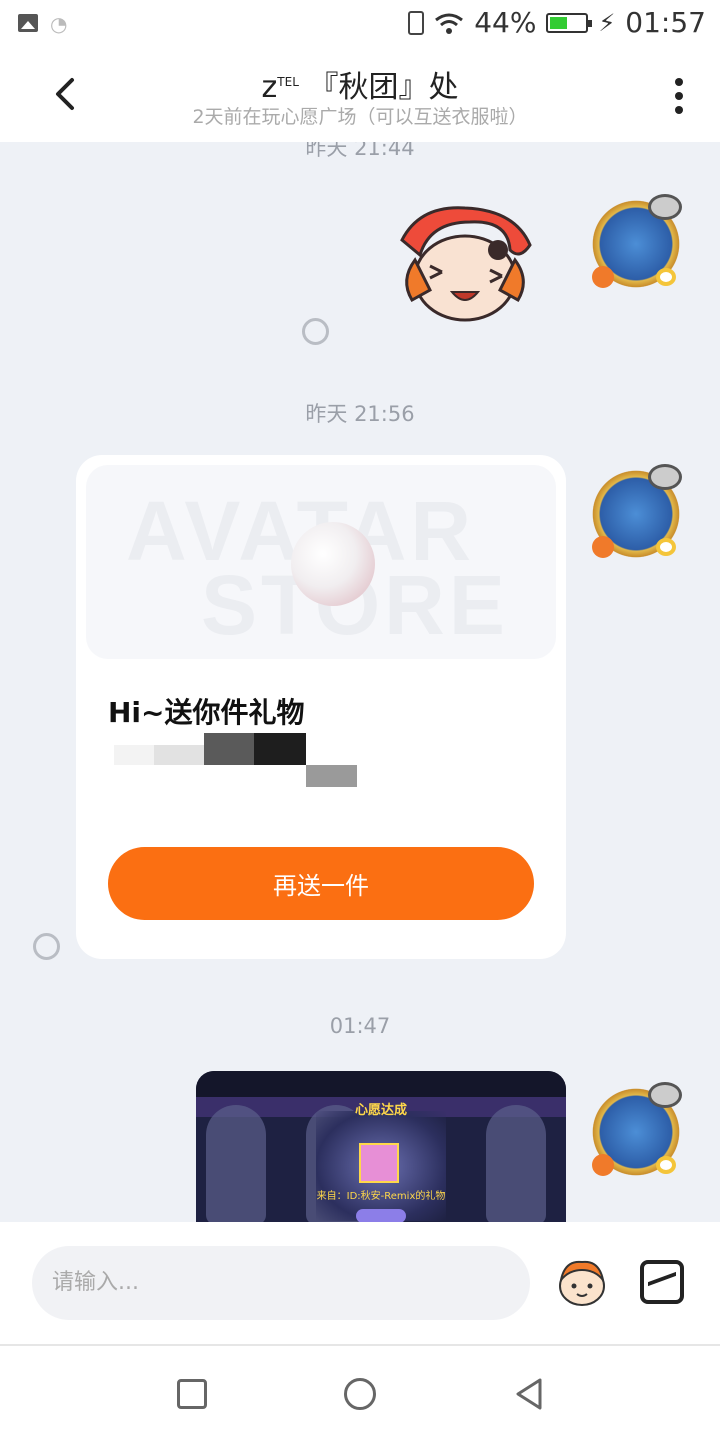 The width and height of the screenshot is (720, 1440). I want to click on status-right-group: 44% ⚡ 01:57, so click(557, 22).